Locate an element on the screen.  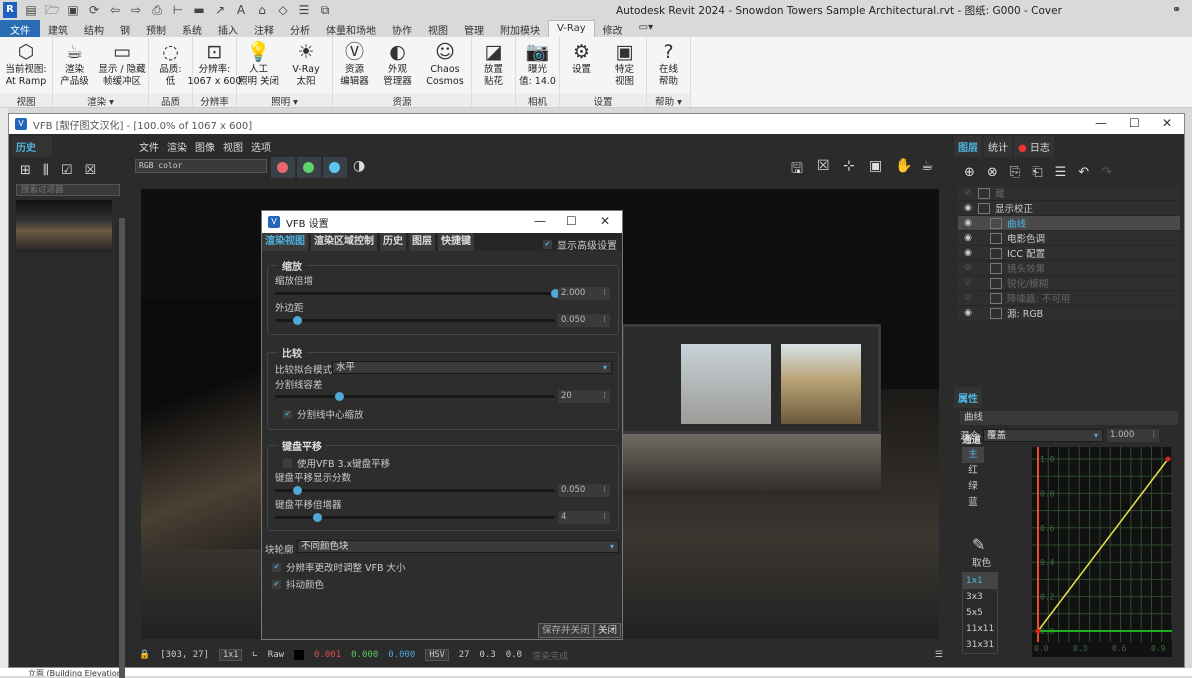
menu-item: 图像 is located at coordinates (205, 146).